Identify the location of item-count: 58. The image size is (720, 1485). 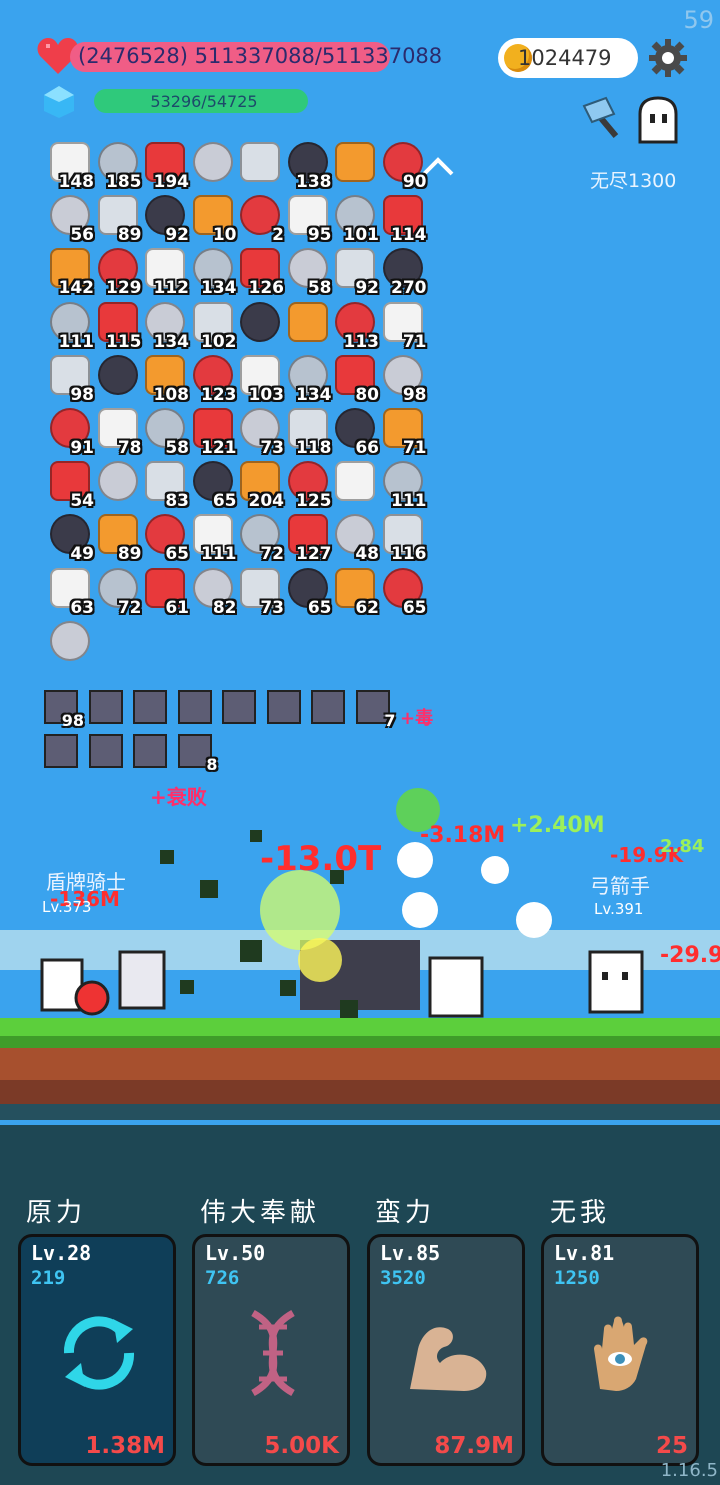
(177, 448).